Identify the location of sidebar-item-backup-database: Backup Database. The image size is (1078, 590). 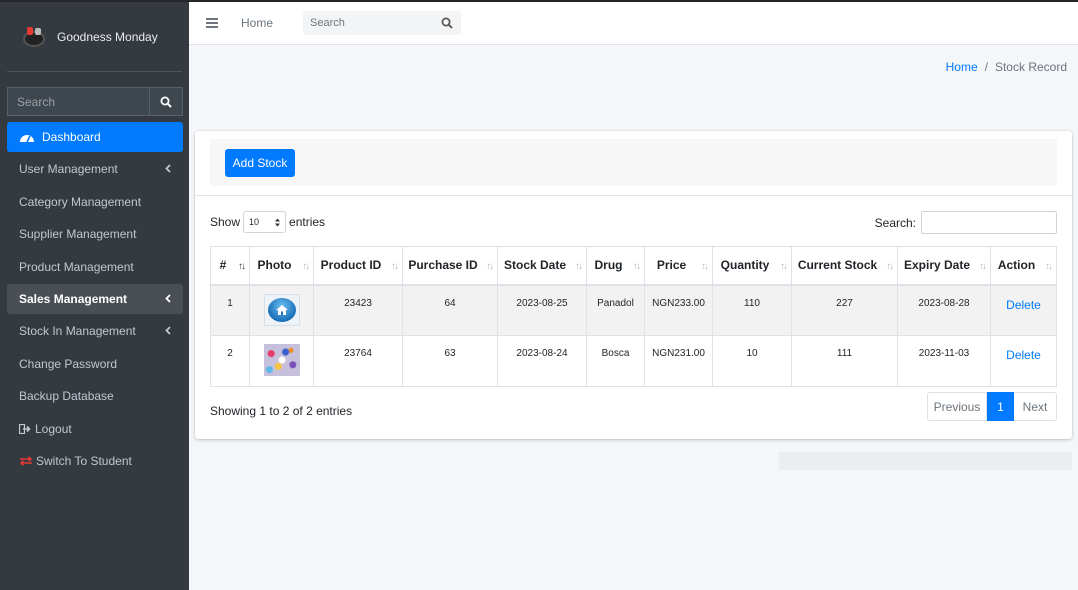
(95, 396).